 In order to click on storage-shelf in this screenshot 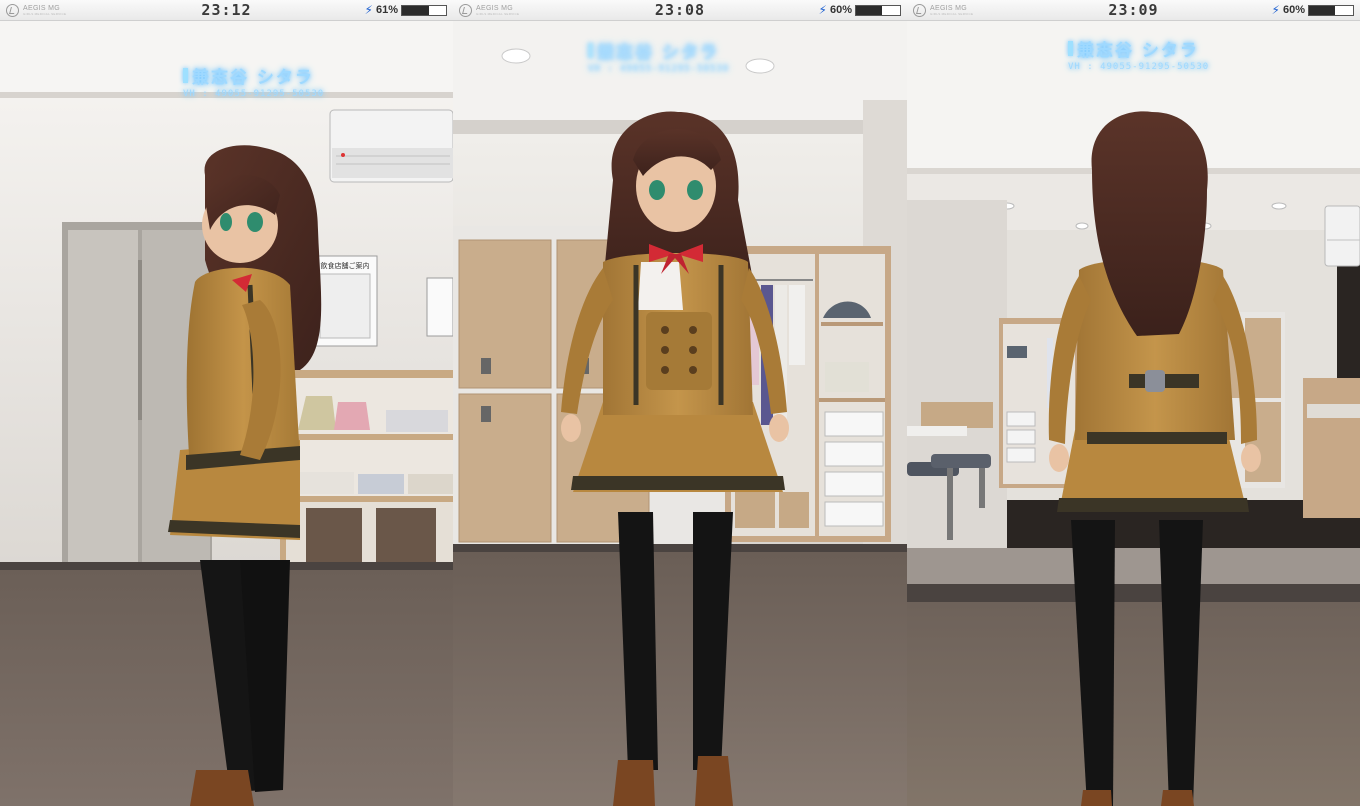, I will do `click(366, 475)`.